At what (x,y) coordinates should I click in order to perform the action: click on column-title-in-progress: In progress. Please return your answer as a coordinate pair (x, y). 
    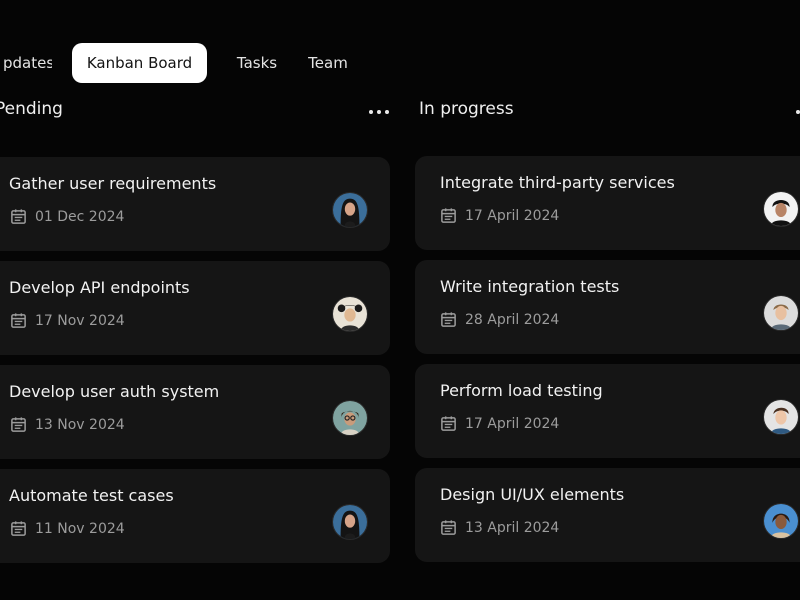
    Looking at the image, I should click on (466, 109).